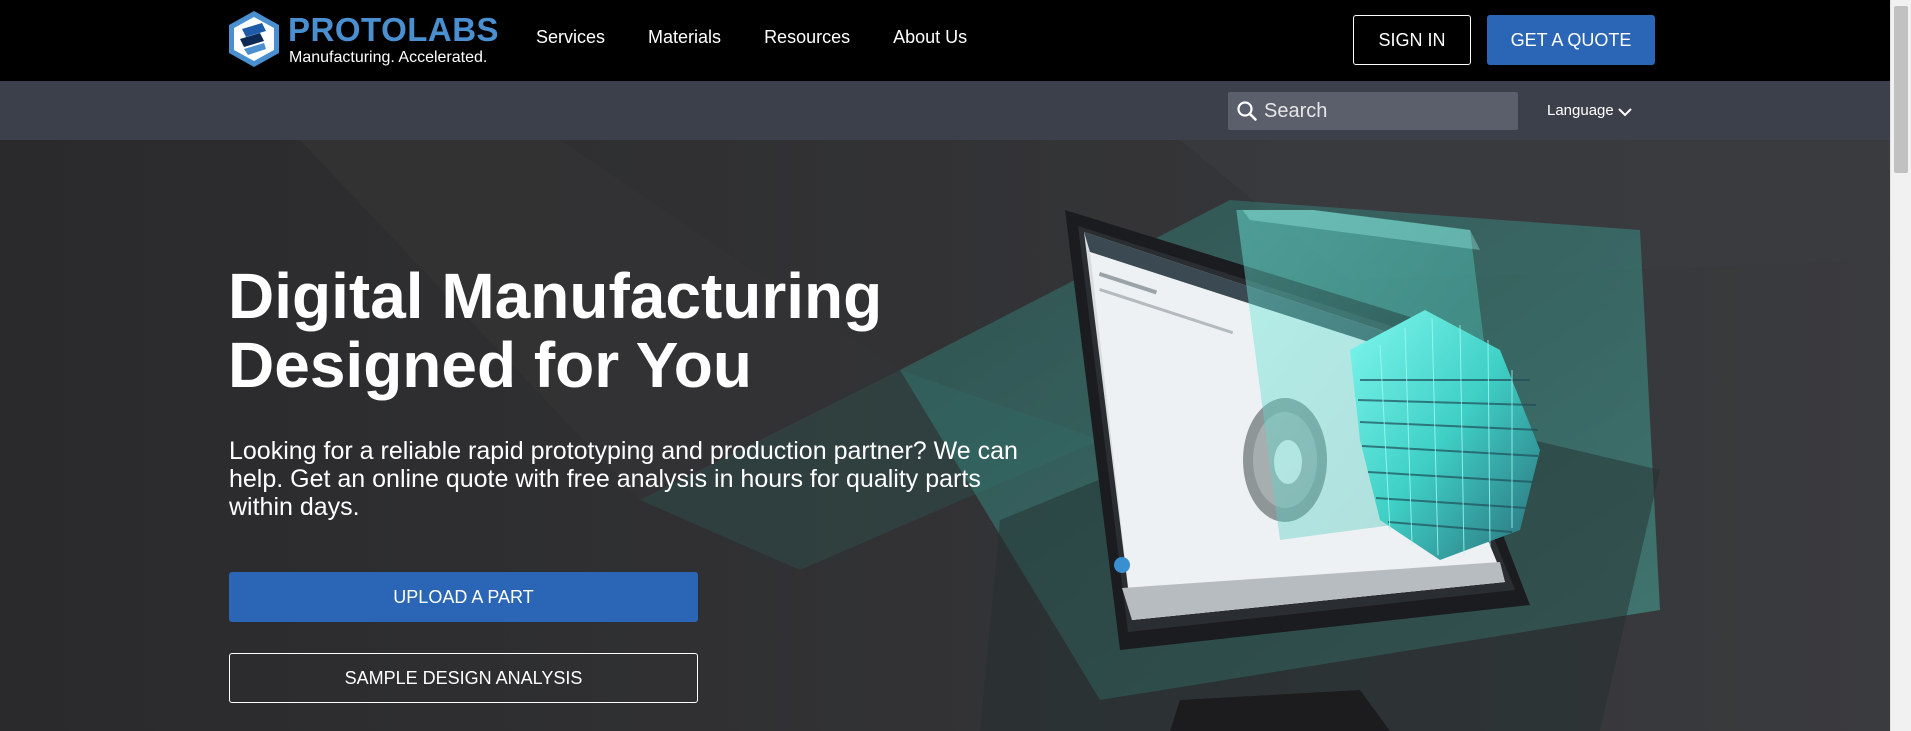 This screenshot has height=731, width=1911. I want to click on menu-item-resources: Resources, so click(807, 37).